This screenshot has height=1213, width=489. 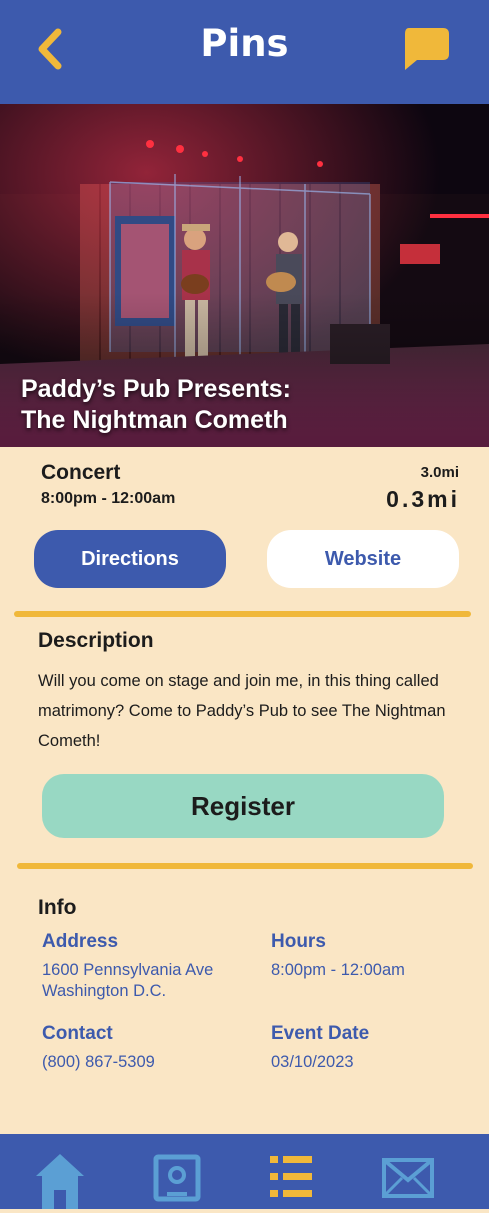 What do you see at coordinates (80, 941) in the screenshot?
I see `address-label: Address` at bounding box center [80, 941].